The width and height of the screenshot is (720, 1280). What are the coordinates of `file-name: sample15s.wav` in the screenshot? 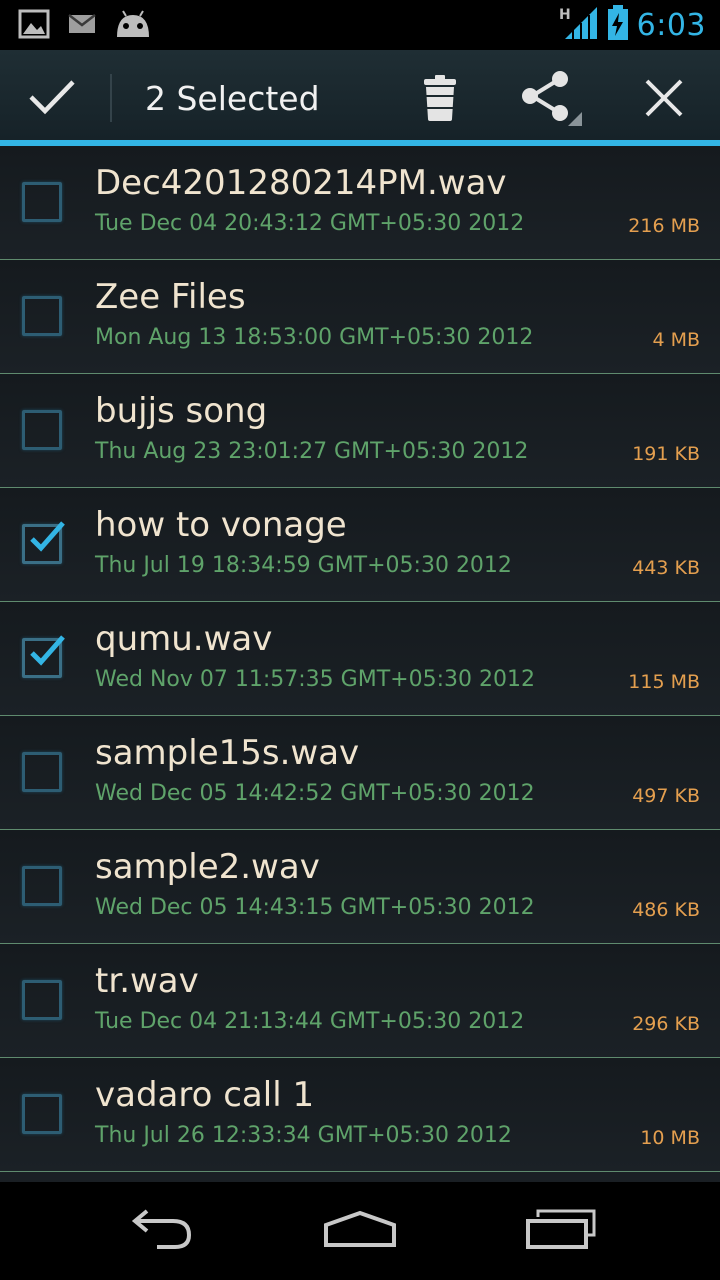 It's located at (227, 753).